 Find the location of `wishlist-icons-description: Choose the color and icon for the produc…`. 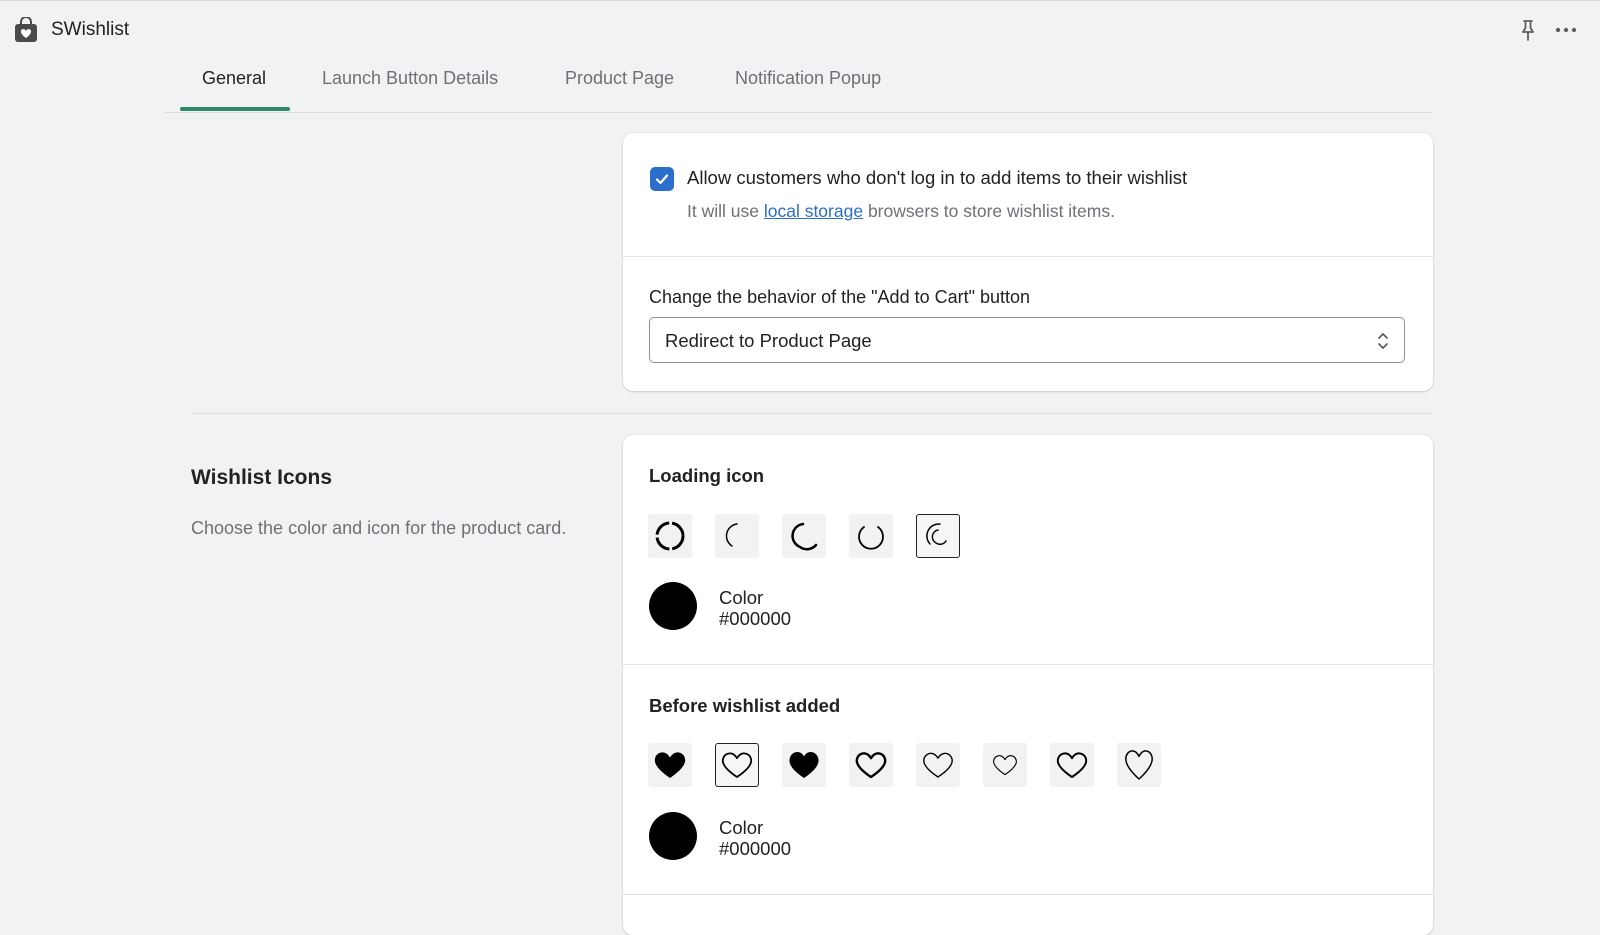

wishlist-icons-description: Choose the color and icon for the produc… is located at coordinates (379, 528).